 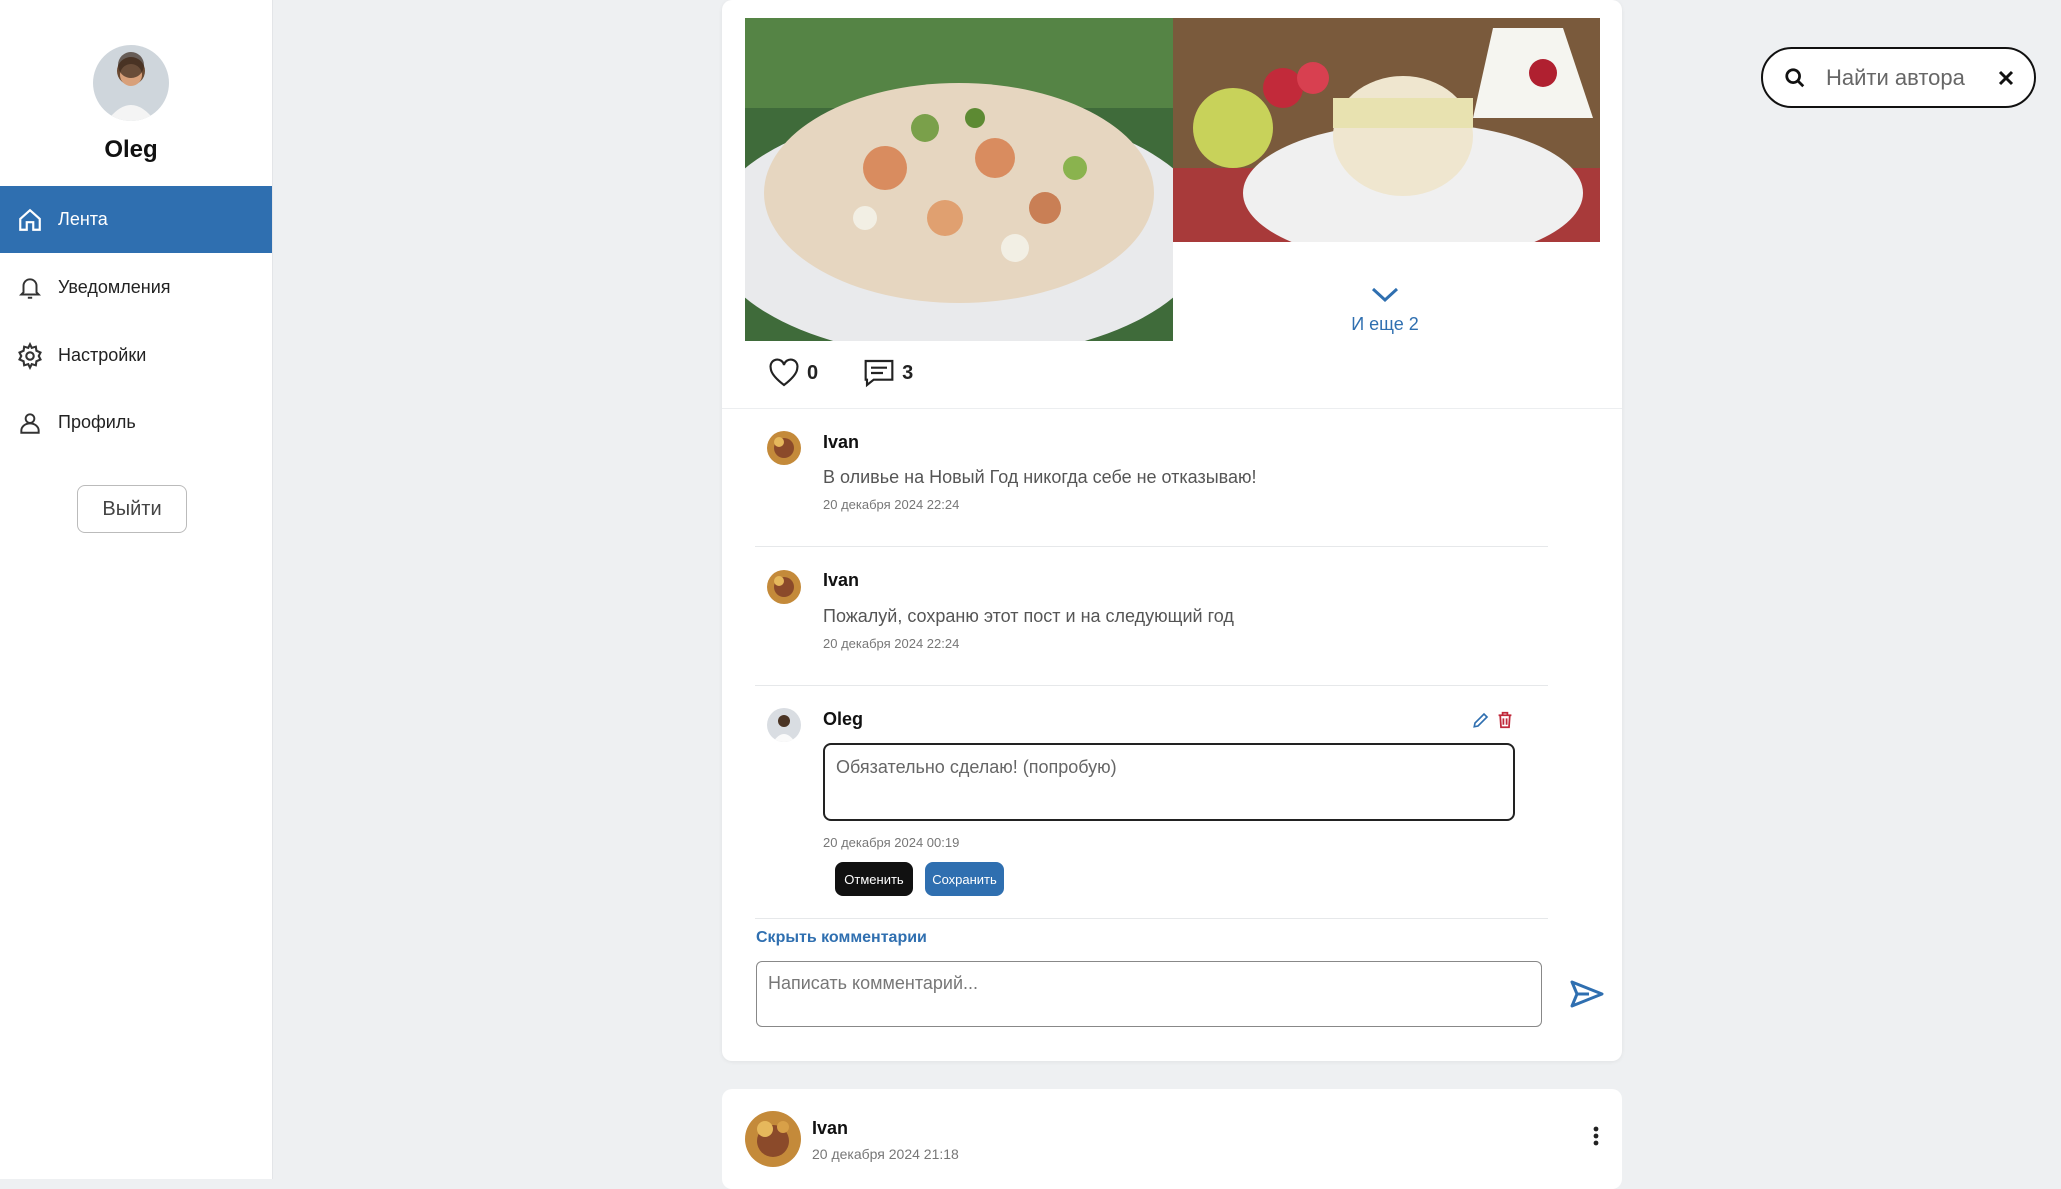 What do you see at coordinates (964, 879) in the screenshot?
I see `save-button: Сохранить` at bounding box center [964, 879].